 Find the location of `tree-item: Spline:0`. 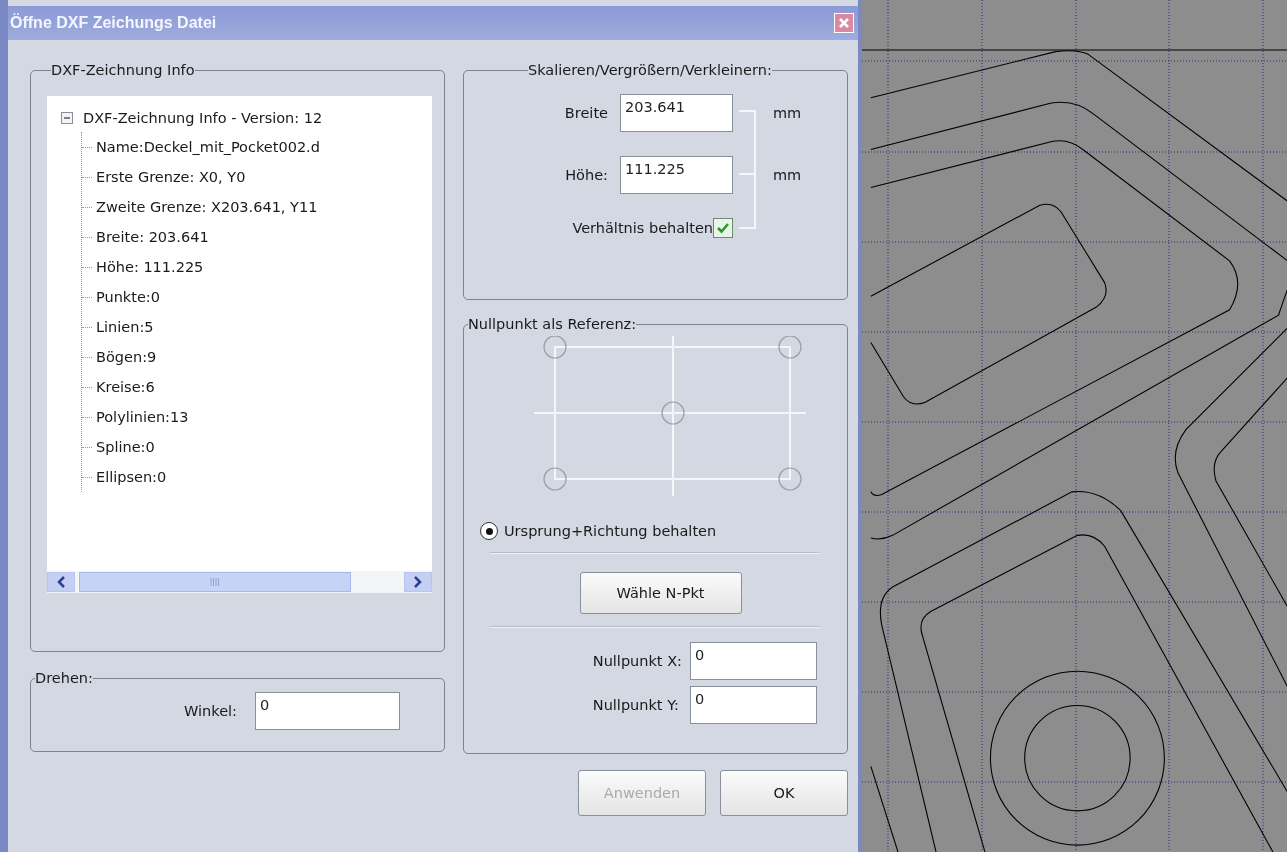

tree-item: Spline:0 is located at coordinates (125, 447).